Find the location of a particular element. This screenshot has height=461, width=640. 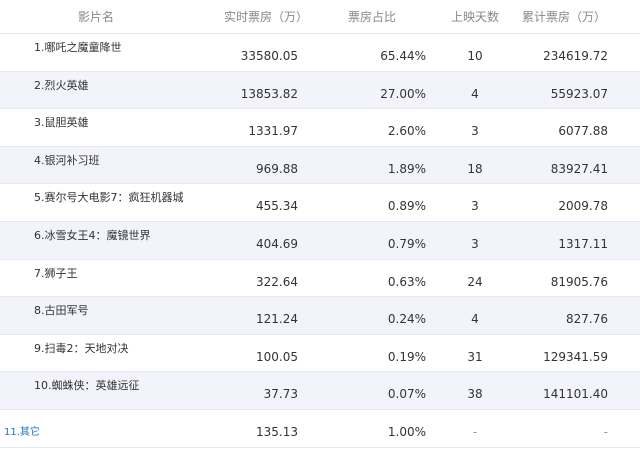

share-cell: 1.00% is located at coordinates (406, 431).